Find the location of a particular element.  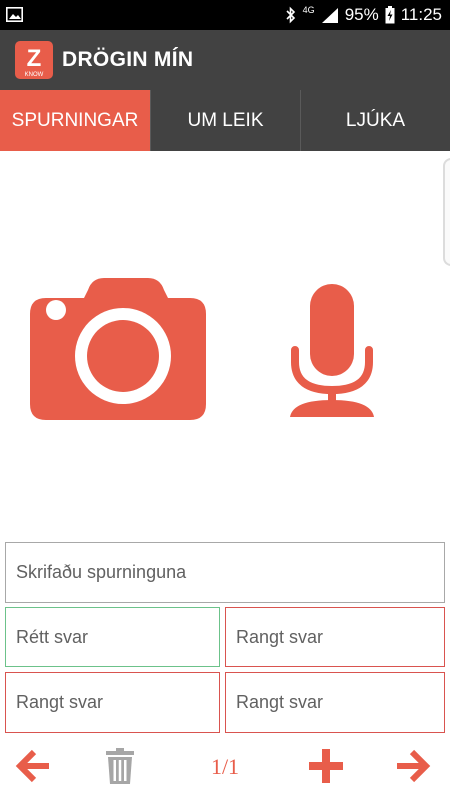

signal-strength-icon is located at coordinates (329, 15).